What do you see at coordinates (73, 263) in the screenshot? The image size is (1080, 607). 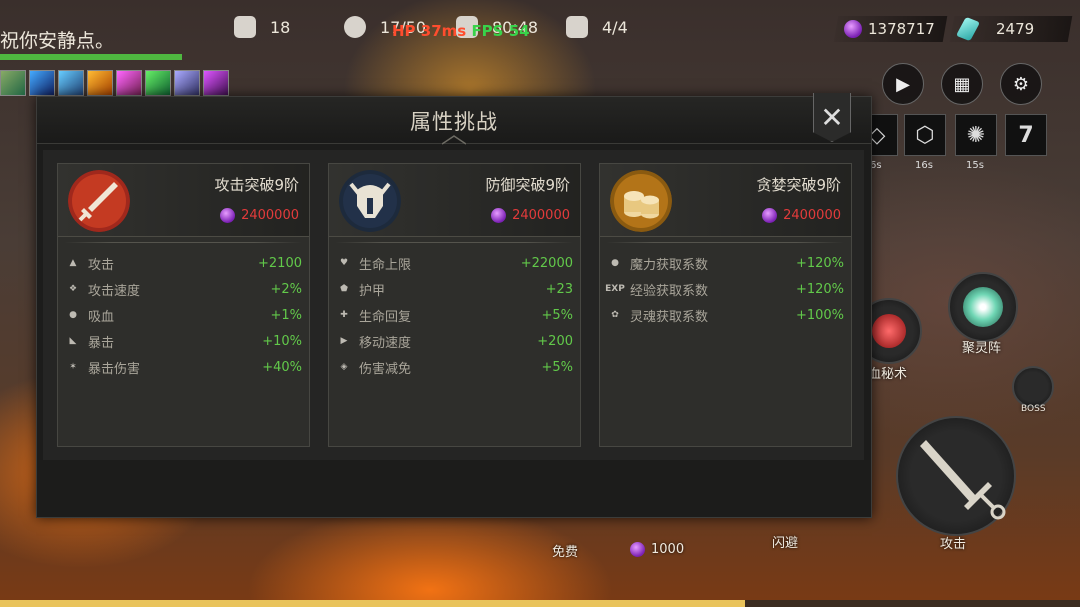 I see `dagger-icon: ▲` at bounding box center [73, 263].